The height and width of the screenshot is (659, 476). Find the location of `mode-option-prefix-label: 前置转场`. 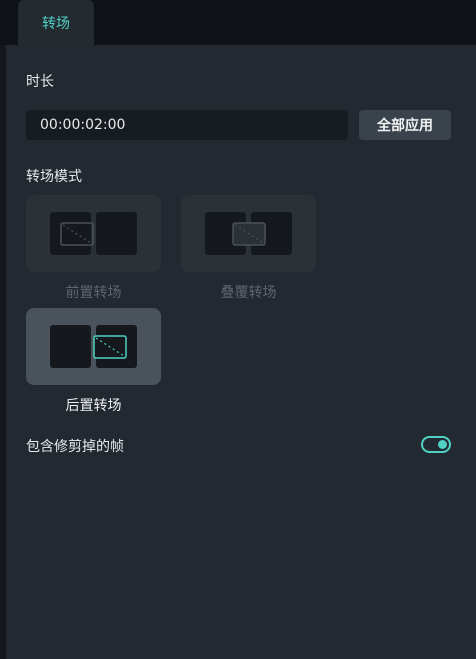

mode-option-prefix-label: 前置转场 is located at coordinates (93, 293).